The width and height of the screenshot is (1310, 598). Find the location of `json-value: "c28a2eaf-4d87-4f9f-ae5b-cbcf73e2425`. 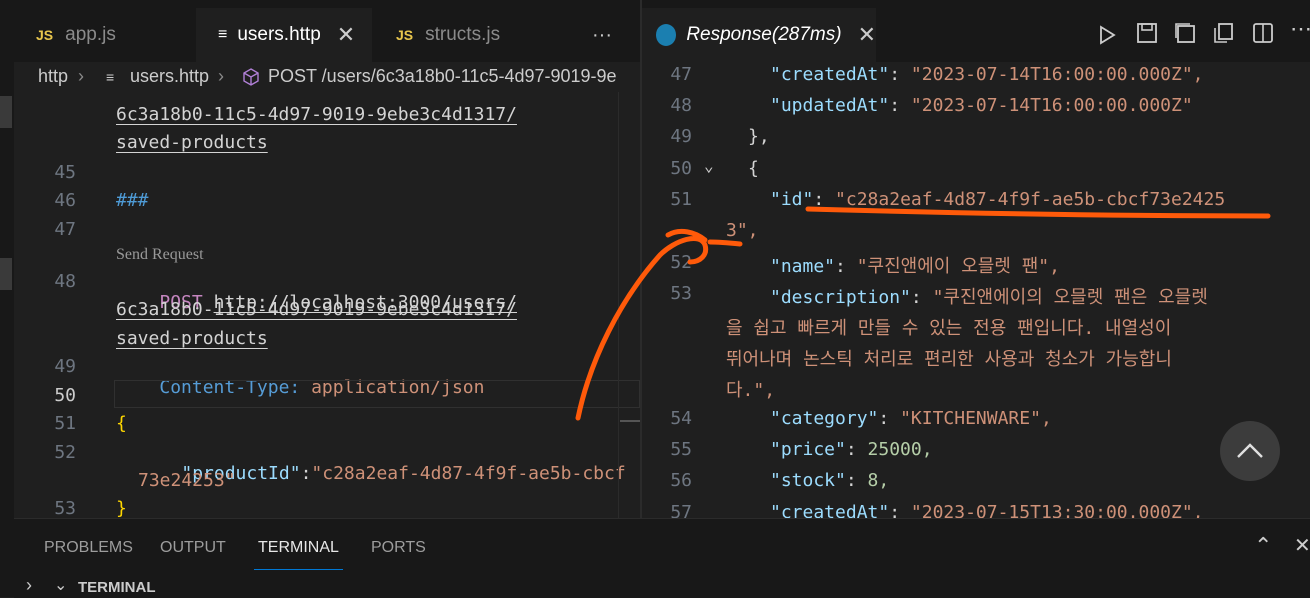

json-value: "c28a2eaf-4d87-4f9f-ae5b-cbcf73e2425 is located at coordinates (1030, 199).